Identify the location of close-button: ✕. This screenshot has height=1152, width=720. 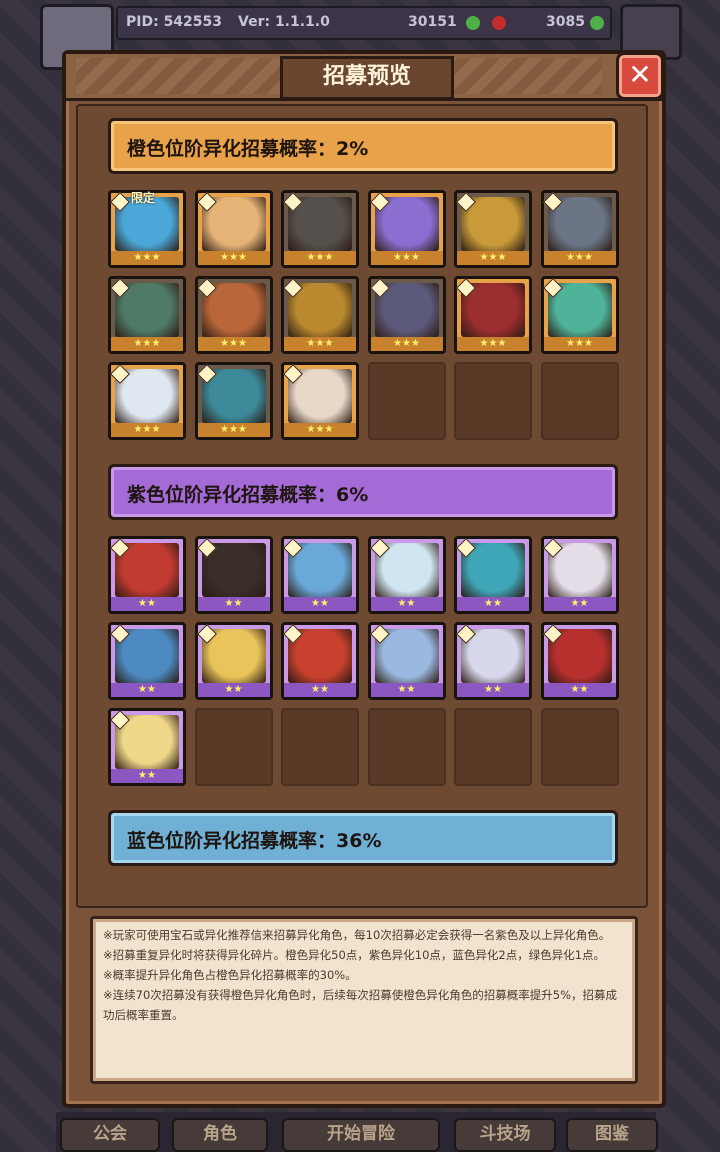
(640, 76).